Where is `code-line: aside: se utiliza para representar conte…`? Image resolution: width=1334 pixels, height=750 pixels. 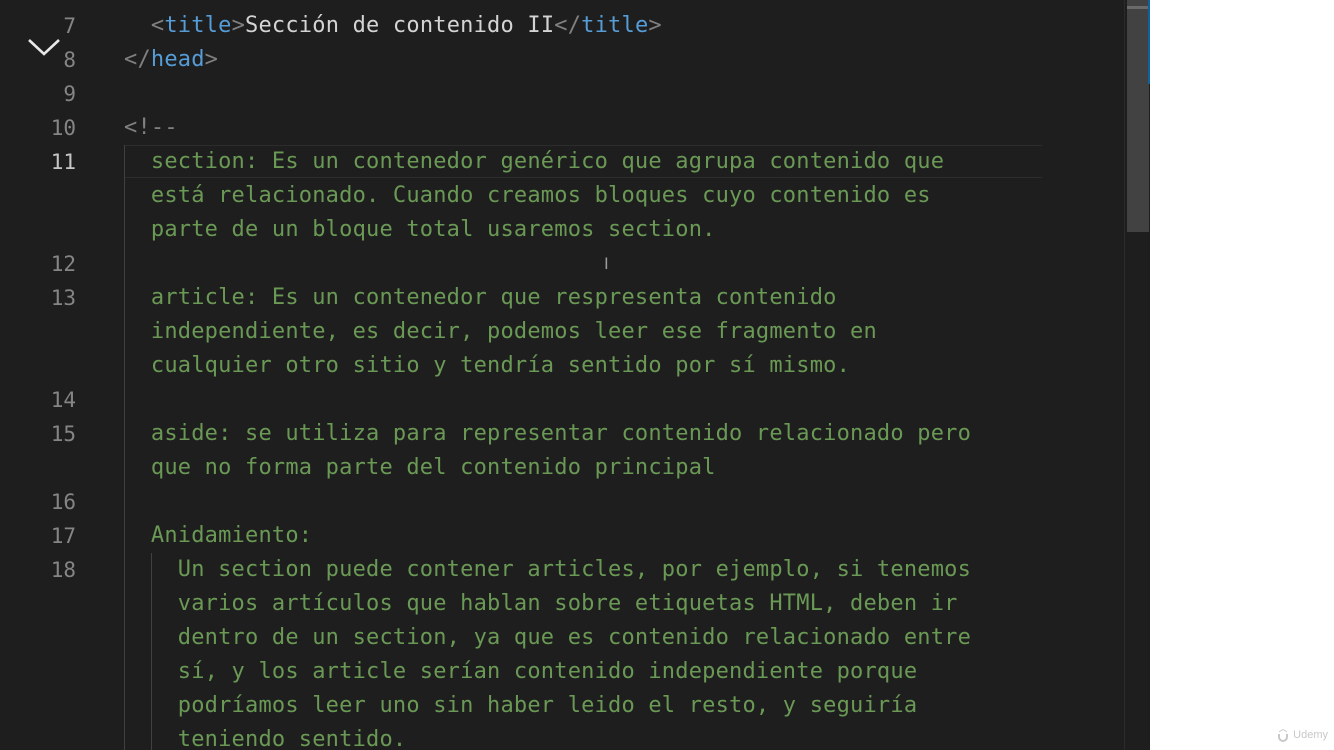 code-line: aside: se utiliza para representar conte… is located at coordinates (547, 434).